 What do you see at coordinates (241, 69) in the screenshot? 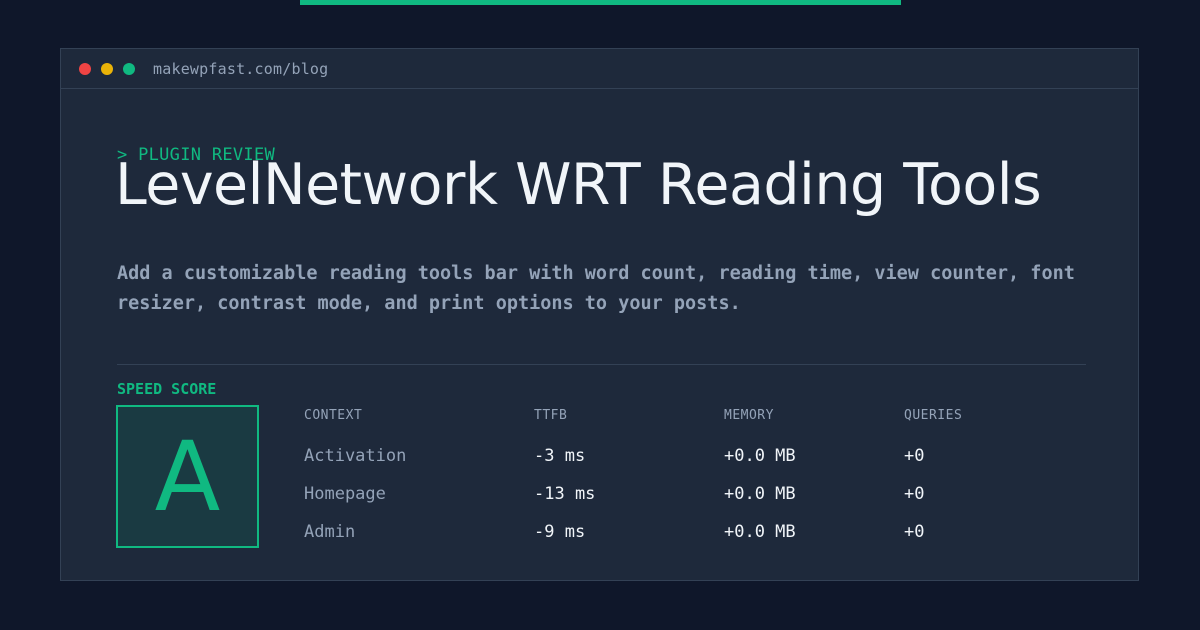
I see `window-url: makewpfast.com/blog` at bounding box center [241, 69].